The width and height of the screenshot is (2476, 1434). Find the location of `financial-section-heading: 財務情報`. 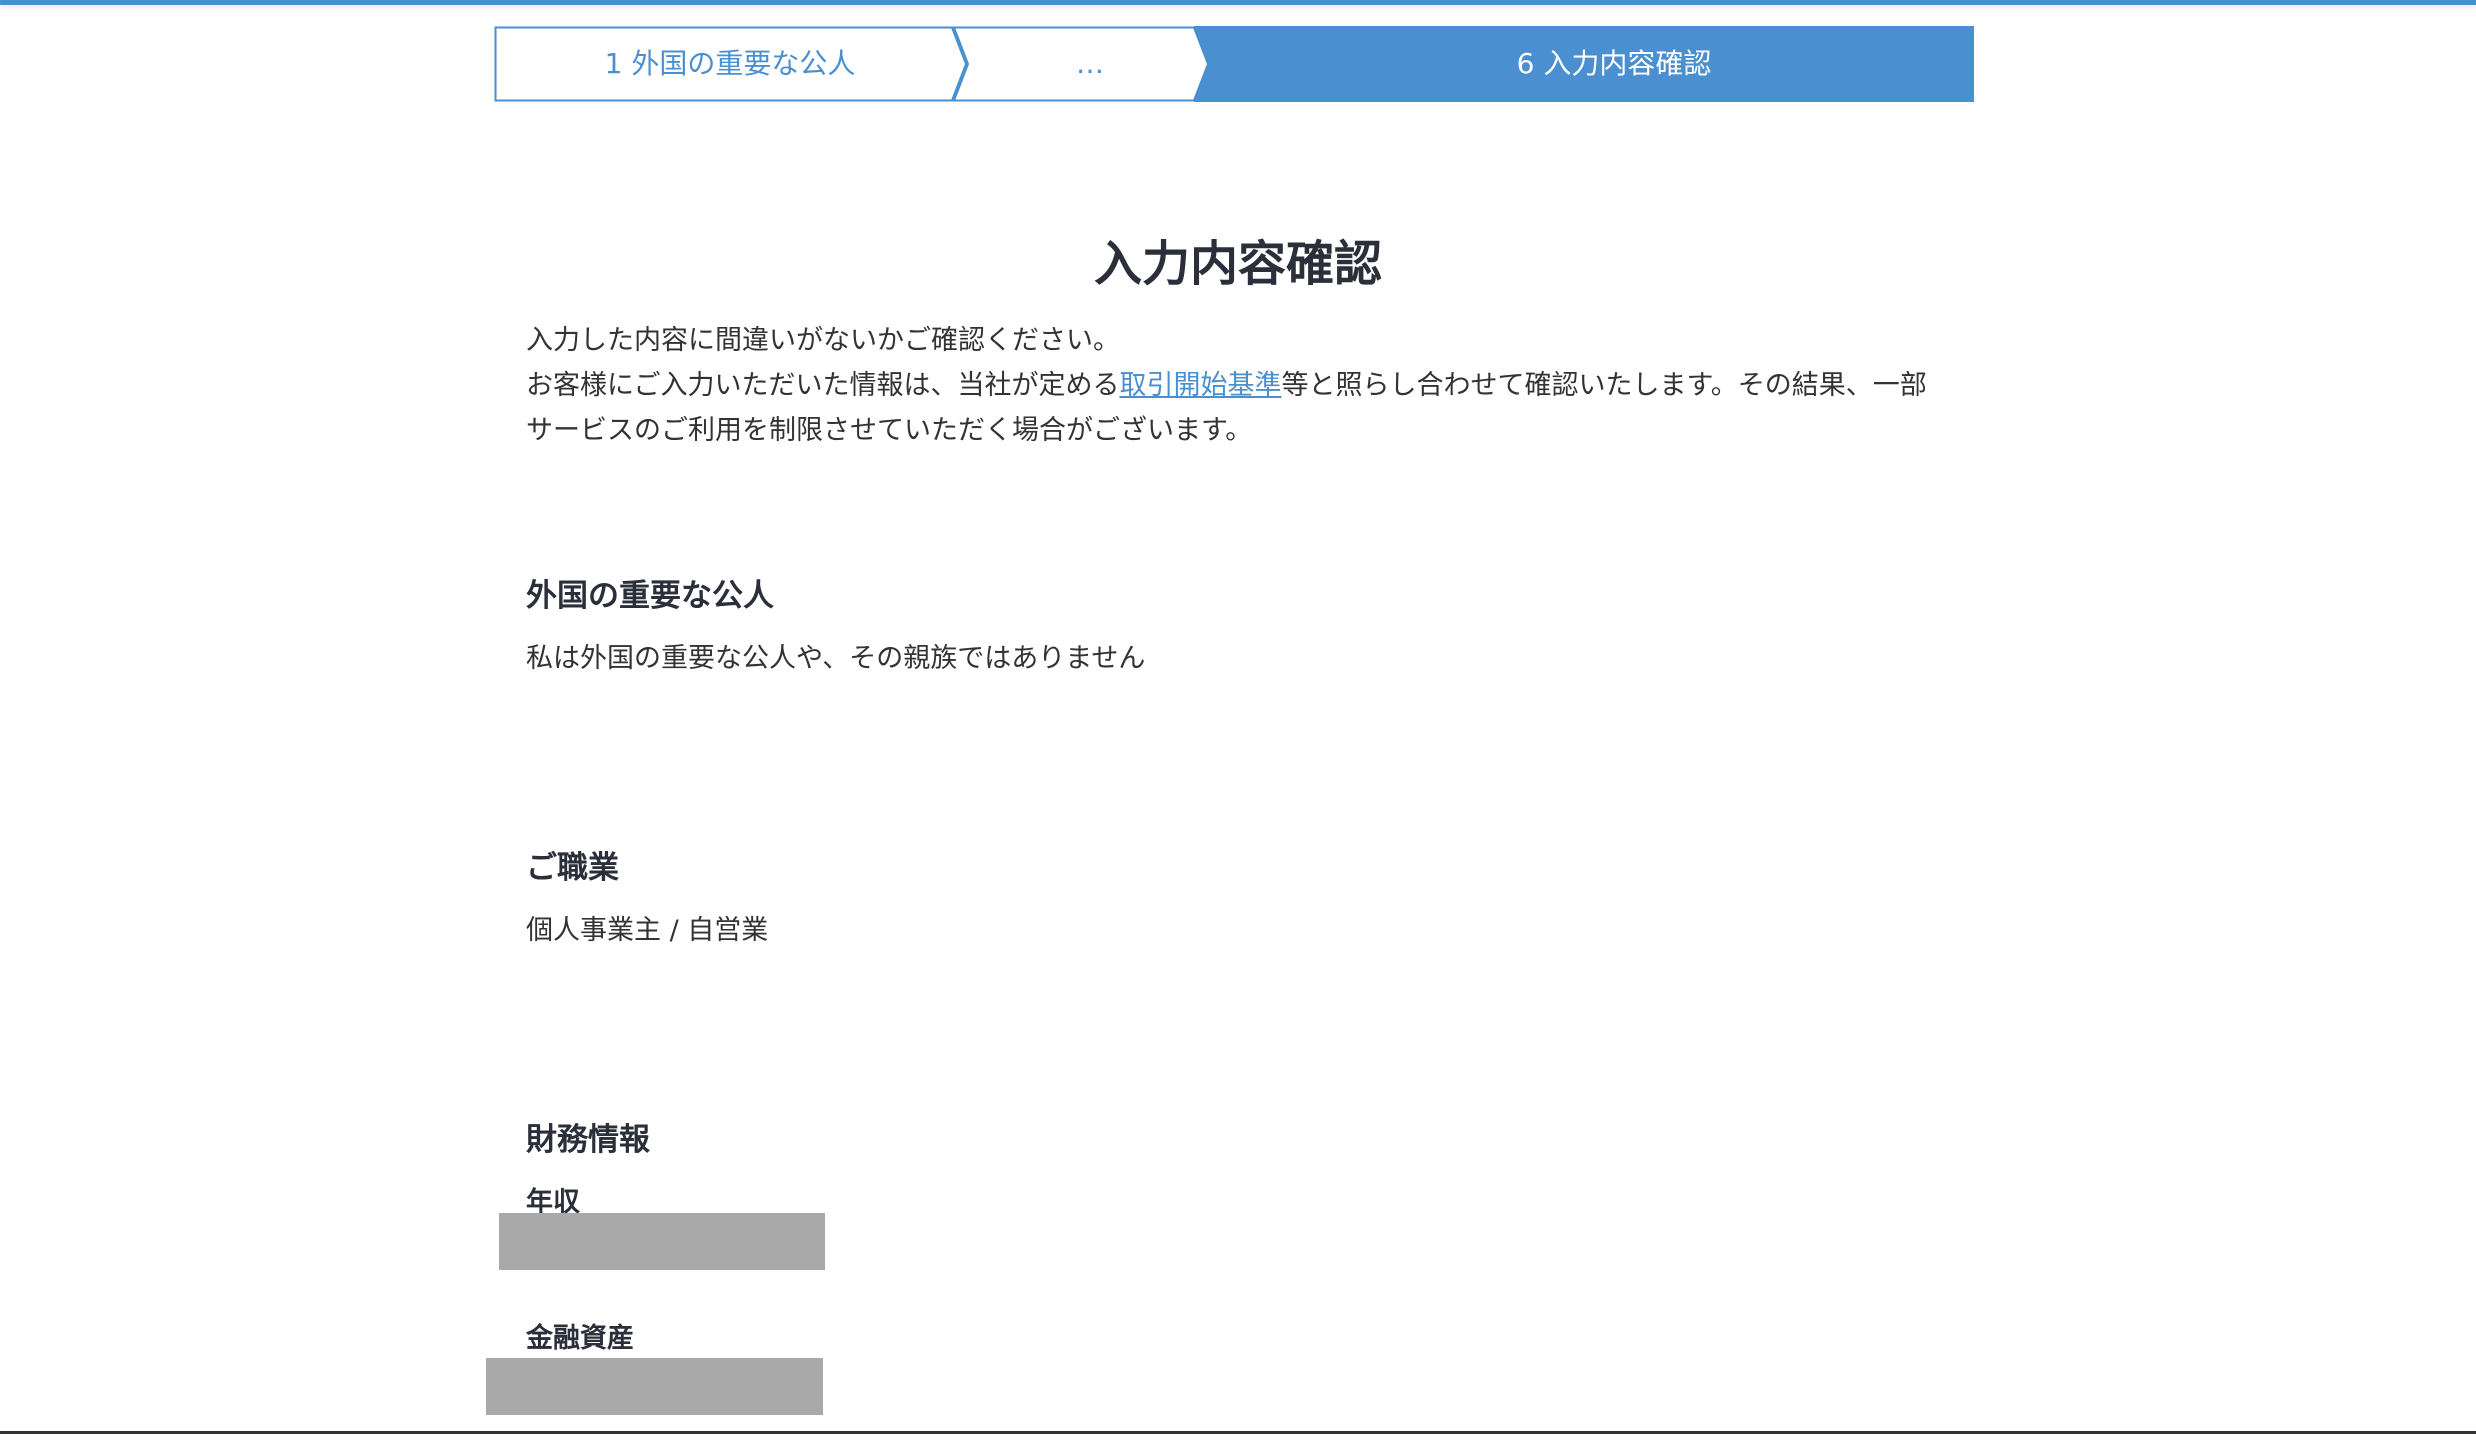

financial-section-heading: 財務情報 is located at coordinates (588, 1140).